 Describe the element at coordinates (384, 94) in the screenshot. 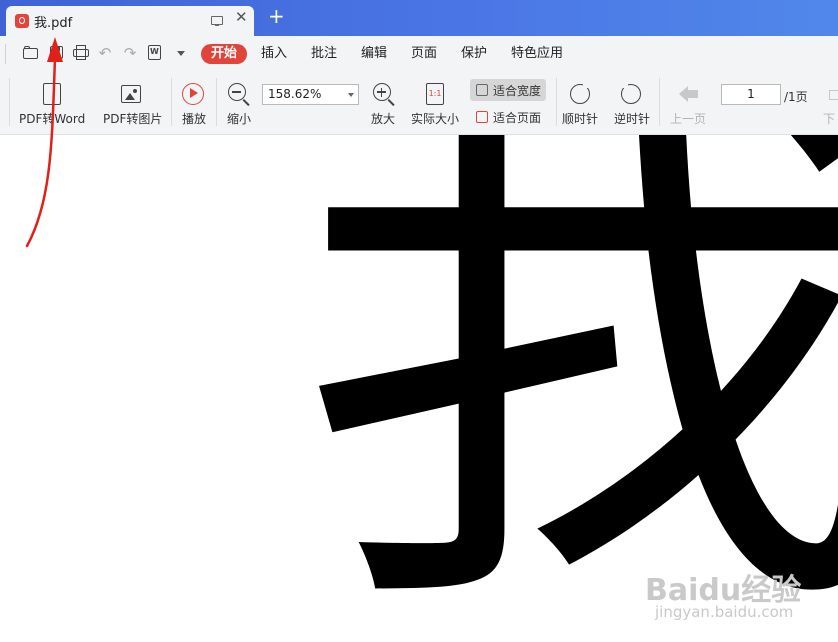

I see `zoom-in-icon` at that location.